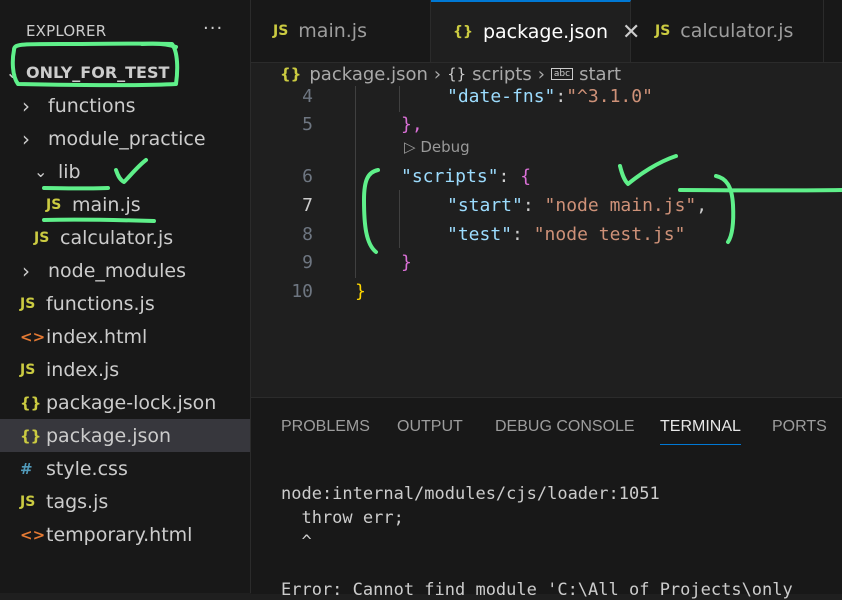 The image size is (842, 600). I want to click on explorer-title: EXPLORER, so click(66, 31).